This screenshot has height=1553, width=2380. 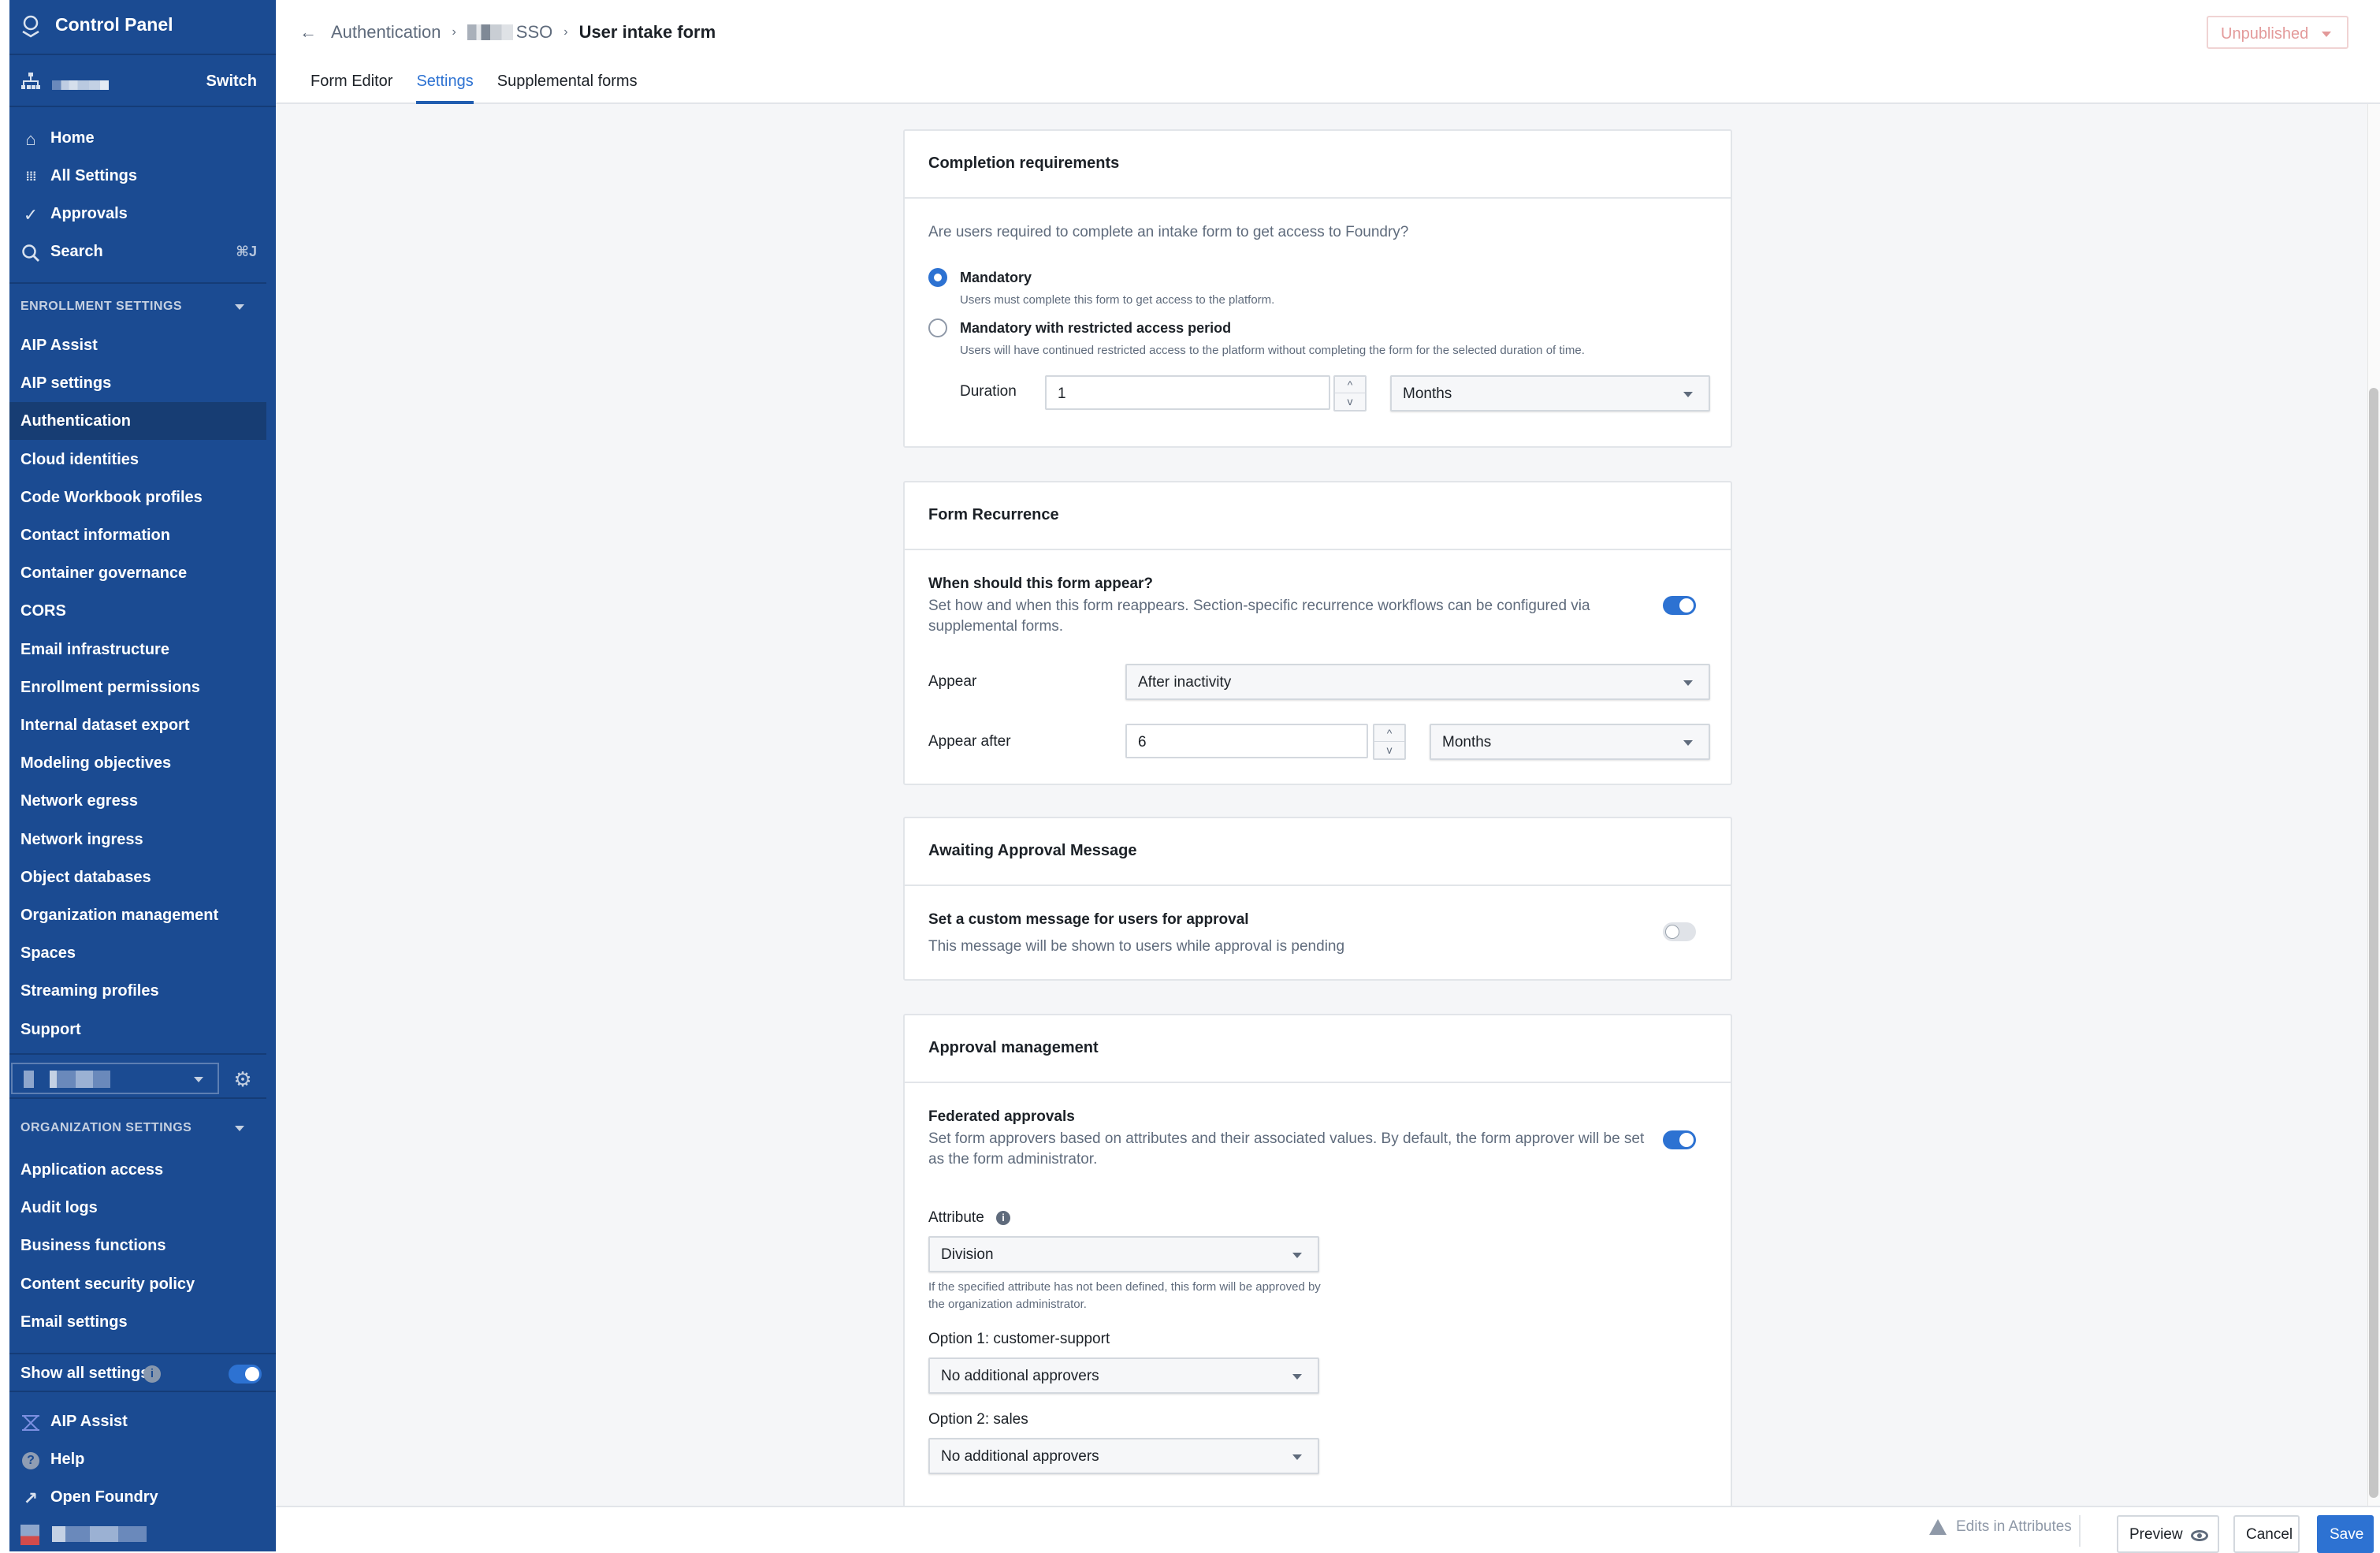 What do you see at coordinates (1417, 682) in the screenshot?
I see `appear-select: After inactivity` at bounding box center [1417, 682].